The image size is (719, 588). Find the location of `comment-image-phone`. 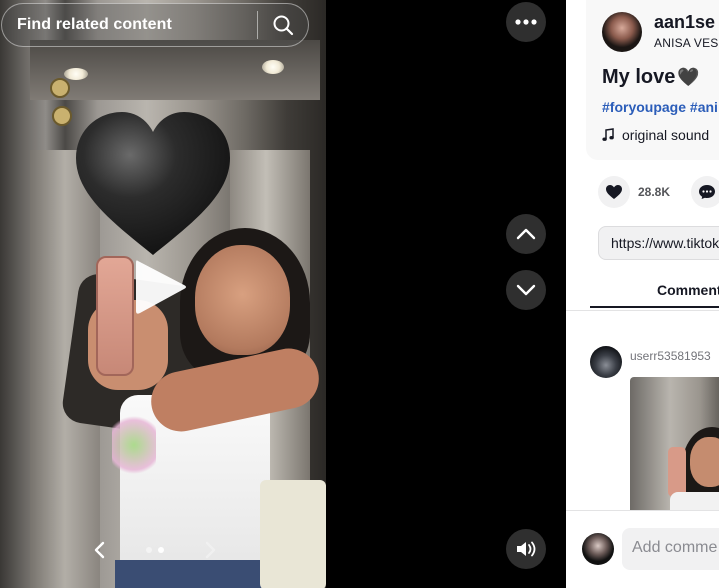

comment-image-phone is located at coordinates (677, 472).